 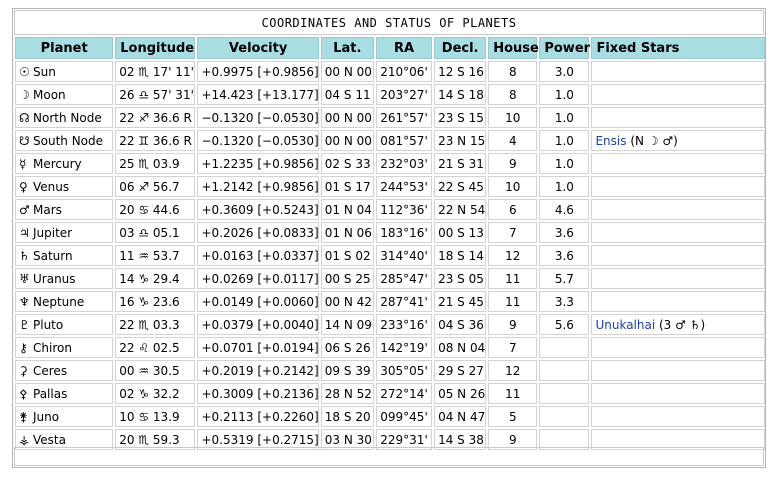 What do you see at coordinates (58, 302) in the screenshot?
I see `planet-link: Neptune` at bounding box center [58, 302].